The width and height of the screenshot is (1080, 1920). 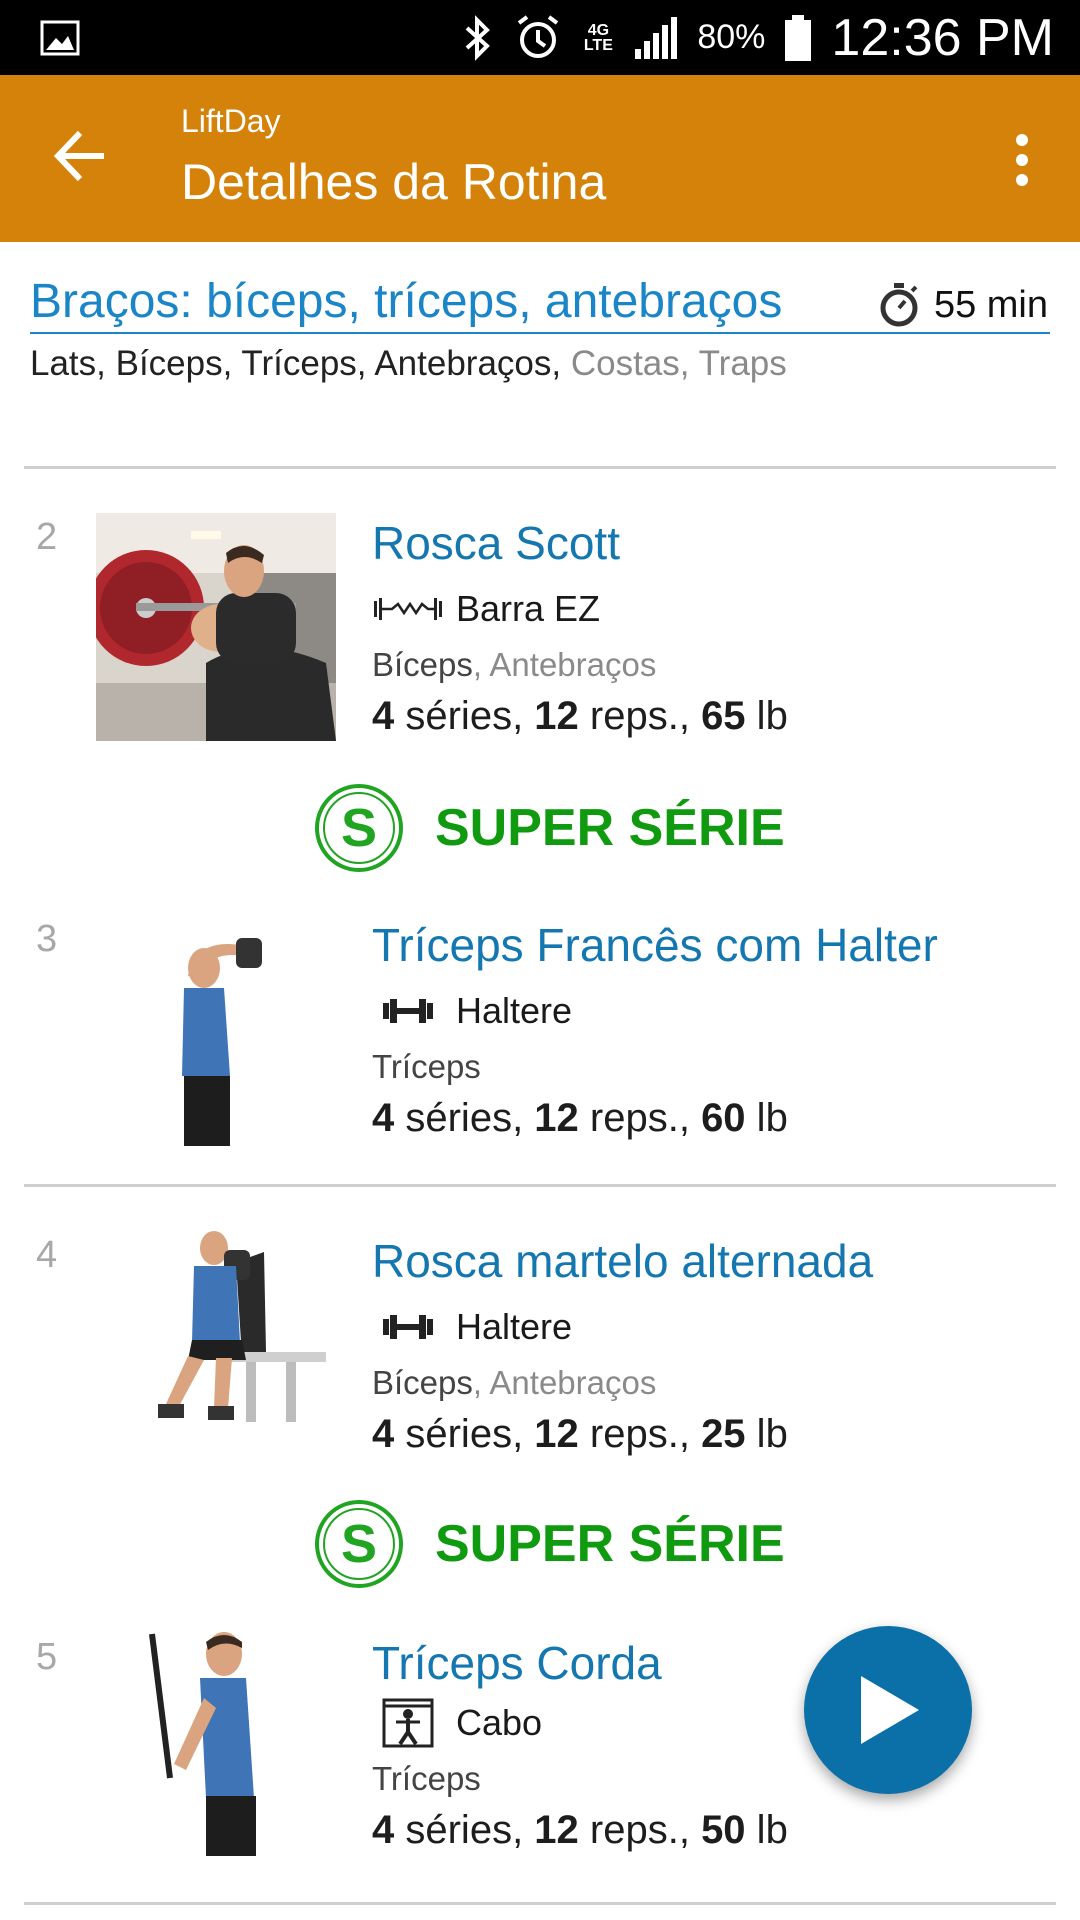 What do you see at coordinates (216, 1040) in the screenshot?
I see `exercise-photo-triceps-frances` at bounding box center [216, 1040].